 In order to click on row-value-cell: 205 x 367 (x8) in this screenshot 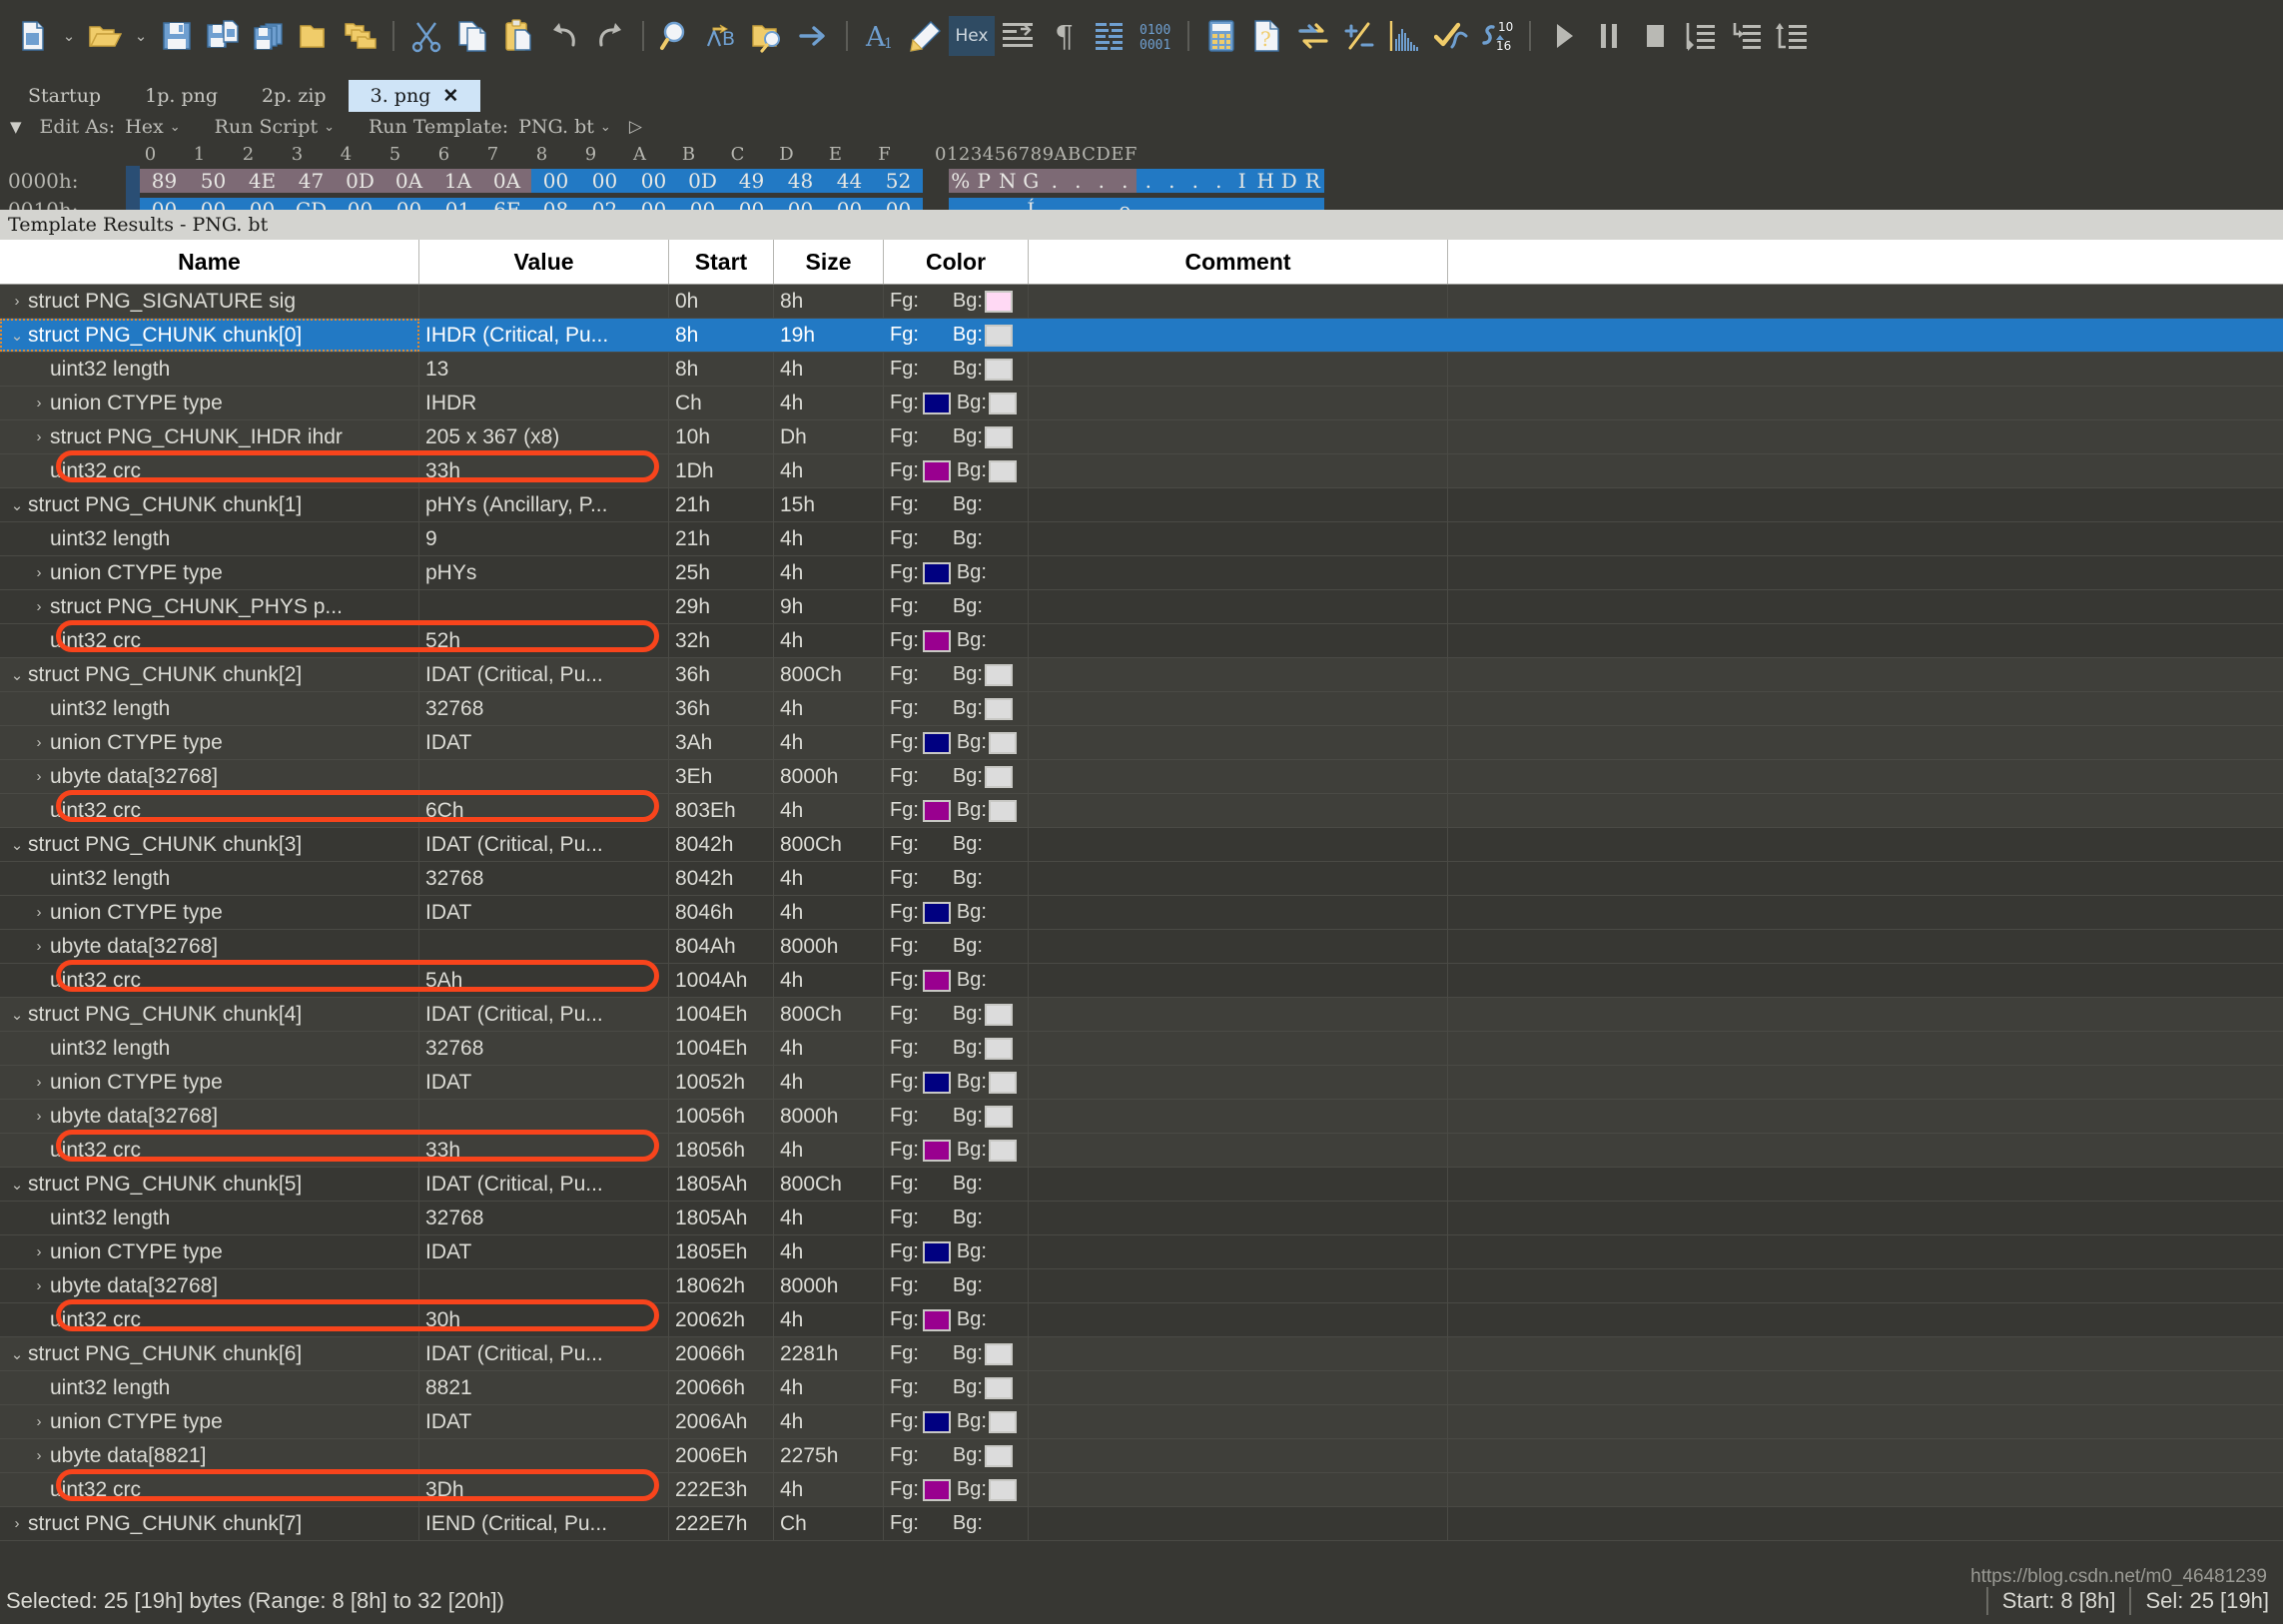, I will do `click(544, 436)`.